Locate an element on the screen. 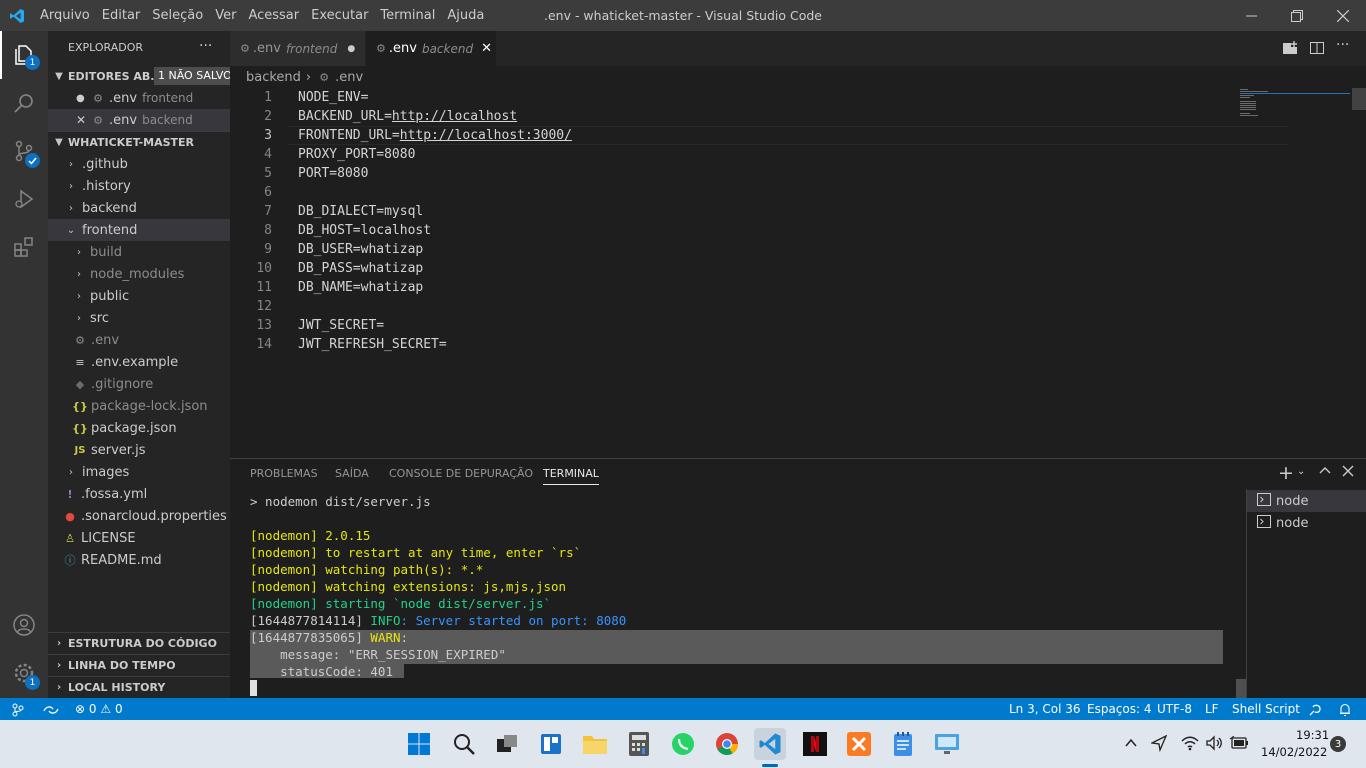 Image resolution: width=1366 pixels, height=768 pixels. outline-section: › ESTRUTURA DO CÓDIGO is located at coordinates (139, 643).